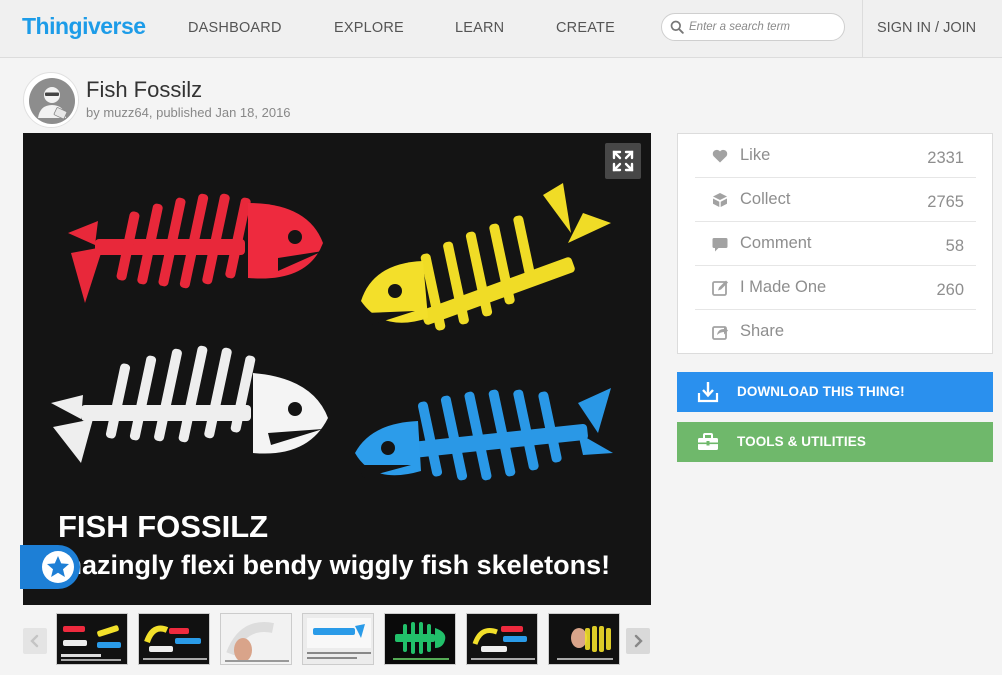 This screenshot has width=1002, height=675. I want to click on chevron-left-icon, so click(34, 641).